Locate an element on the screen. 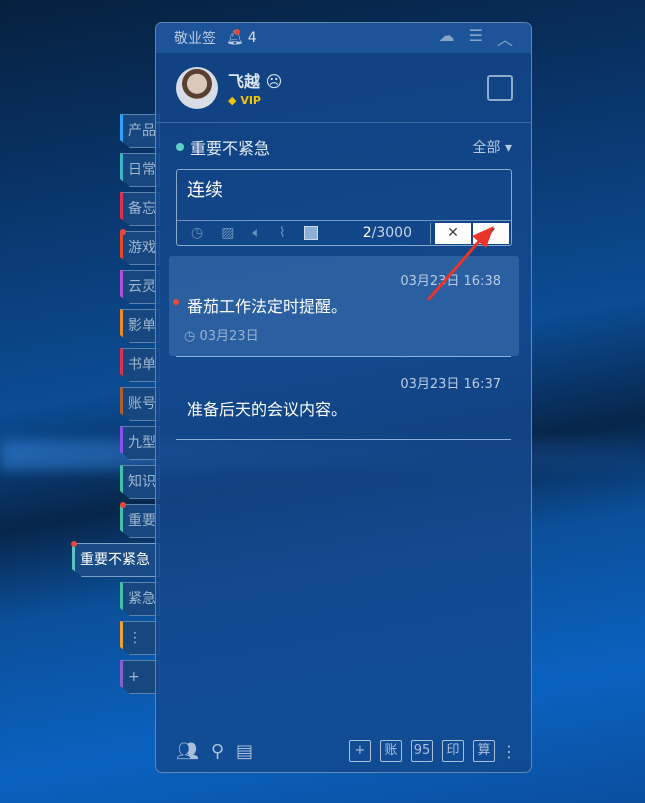 The height and width of the screenshot is (803, 645). category-tab: 账号 is located at coordinates (140, 404).